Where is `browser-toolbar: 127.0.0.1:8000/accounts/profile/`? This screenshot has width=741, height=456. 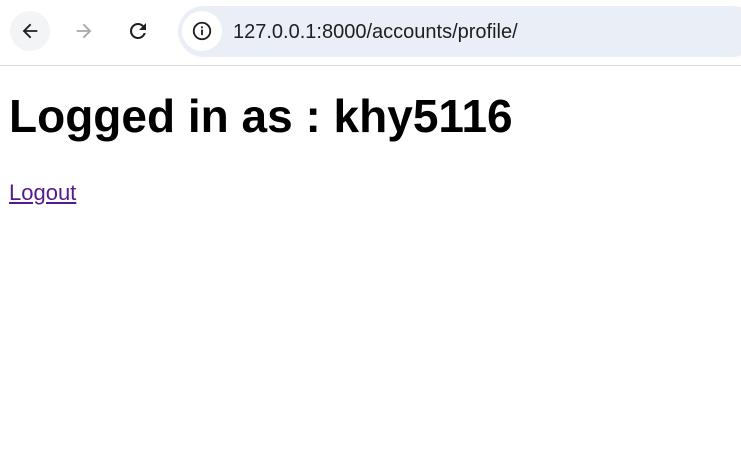
browser-toolbar: 127.0.0.1:8000/accounts/profile/ is located at coordinates (370, 33).